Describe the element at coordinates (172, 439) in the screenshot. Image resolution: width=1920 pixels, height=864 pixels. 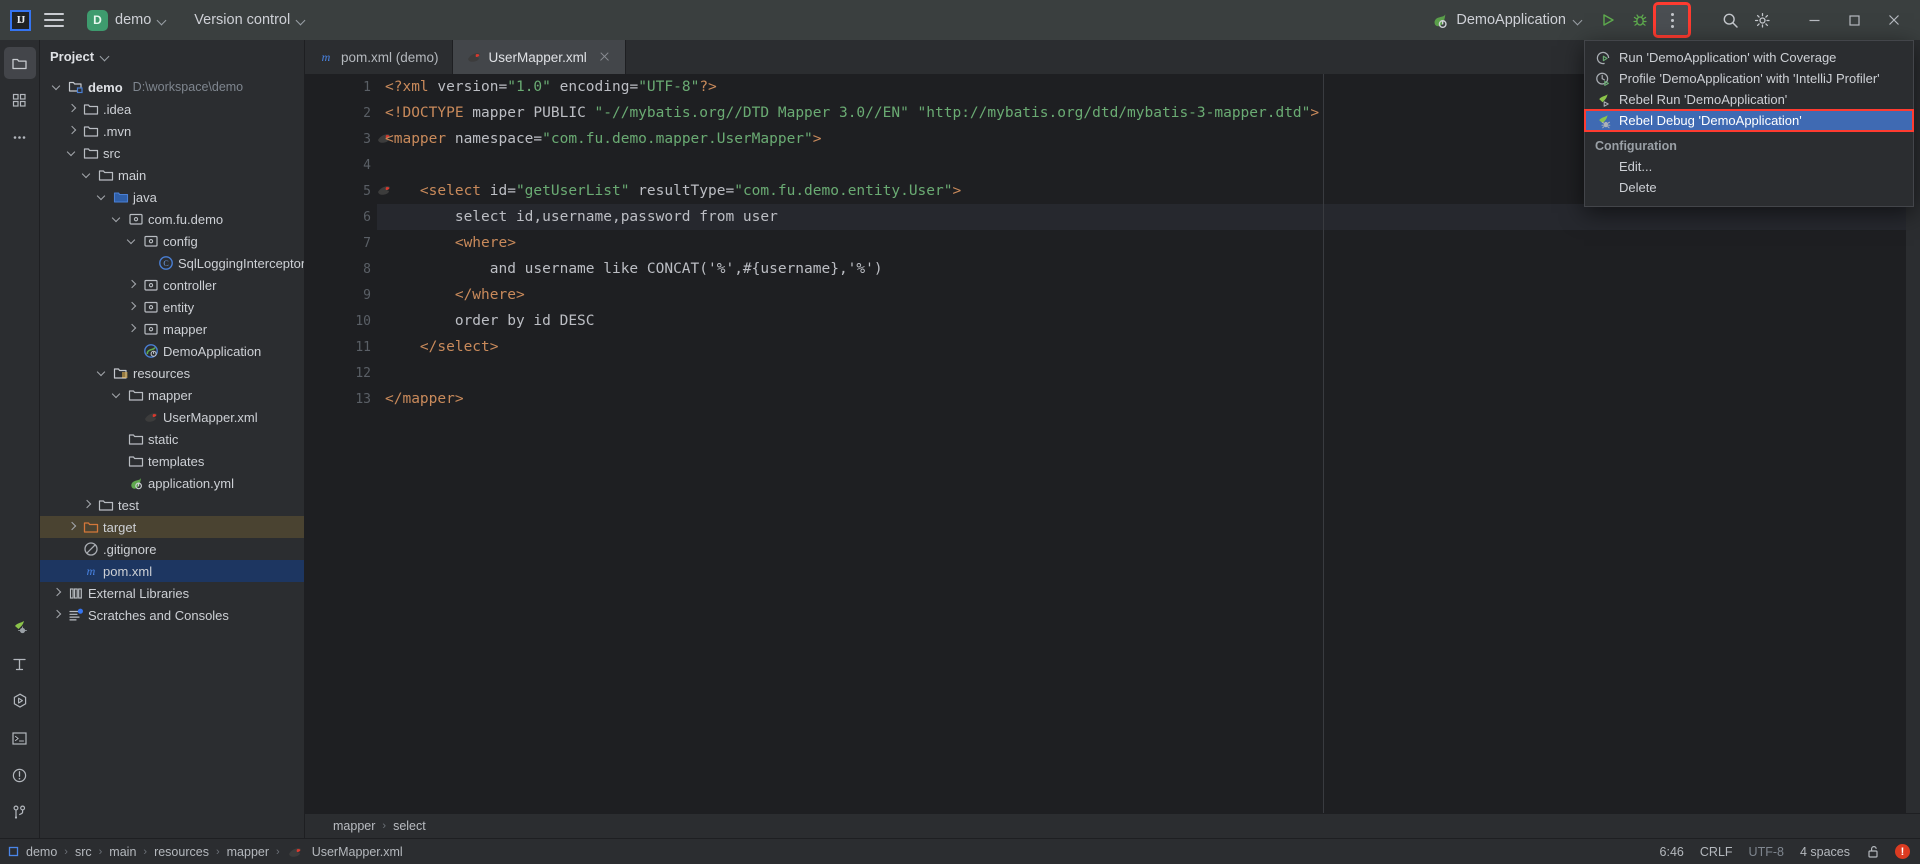
I see `tree-item-static: static` at that location.